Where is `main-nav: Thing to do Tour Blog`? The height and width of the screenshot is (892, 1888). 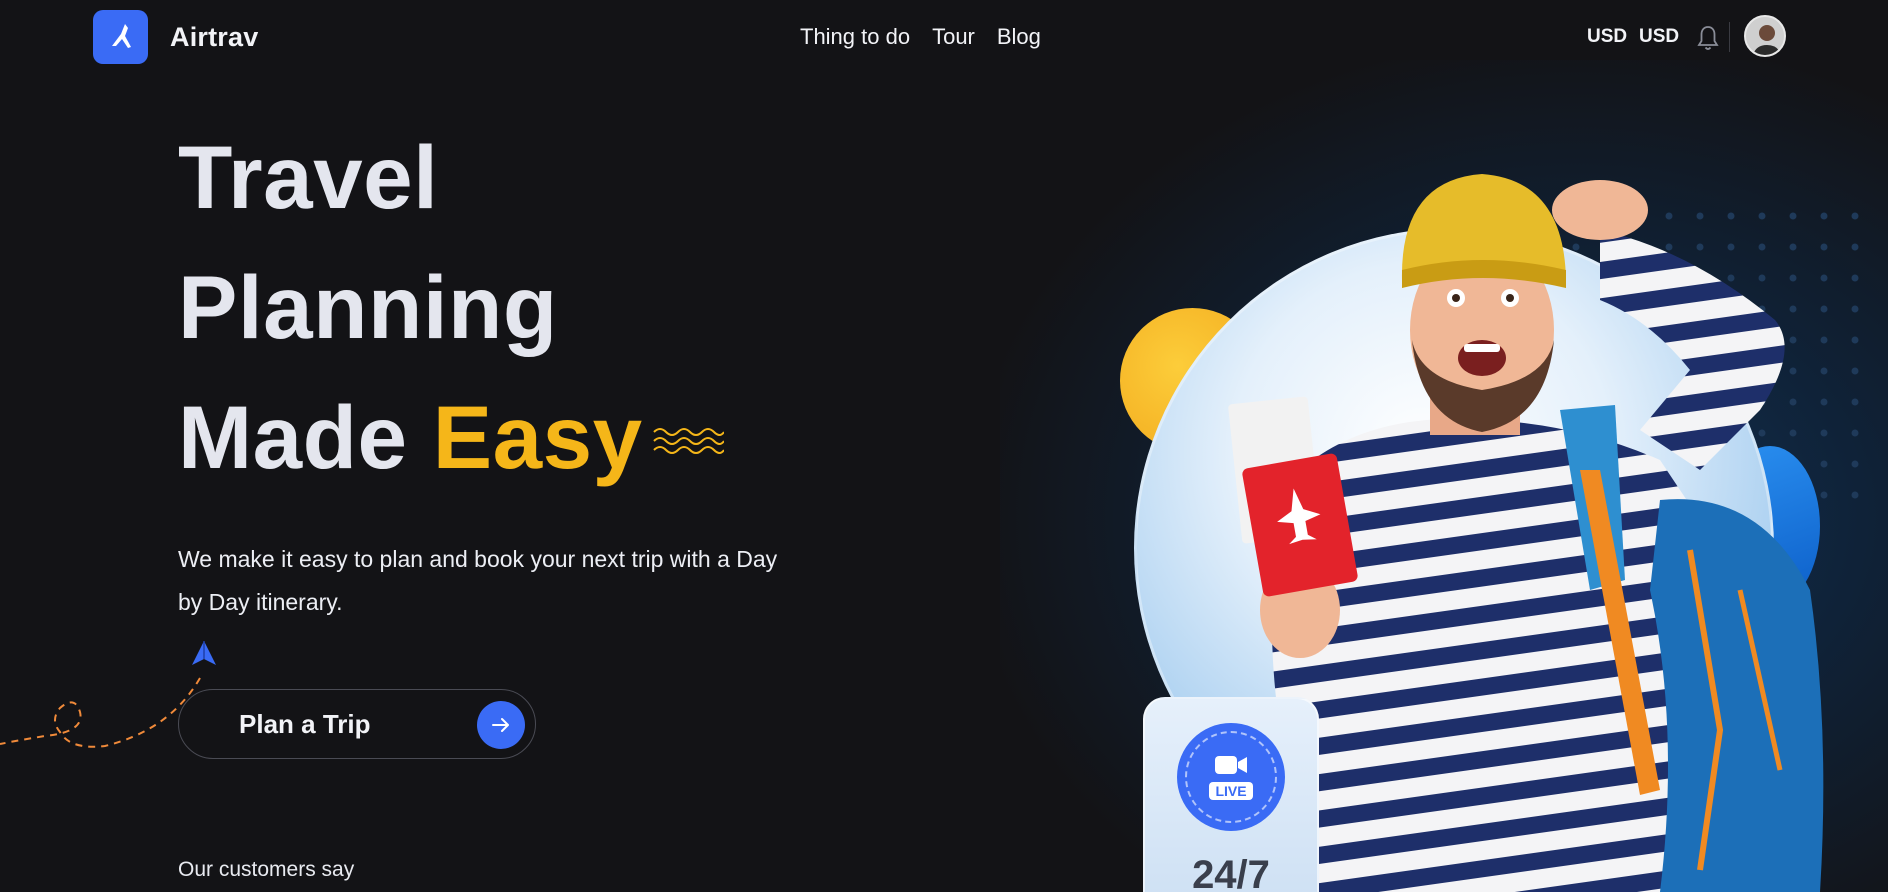
main-nav: Thing to do Tour Blog is located at coordinates (920, 37).